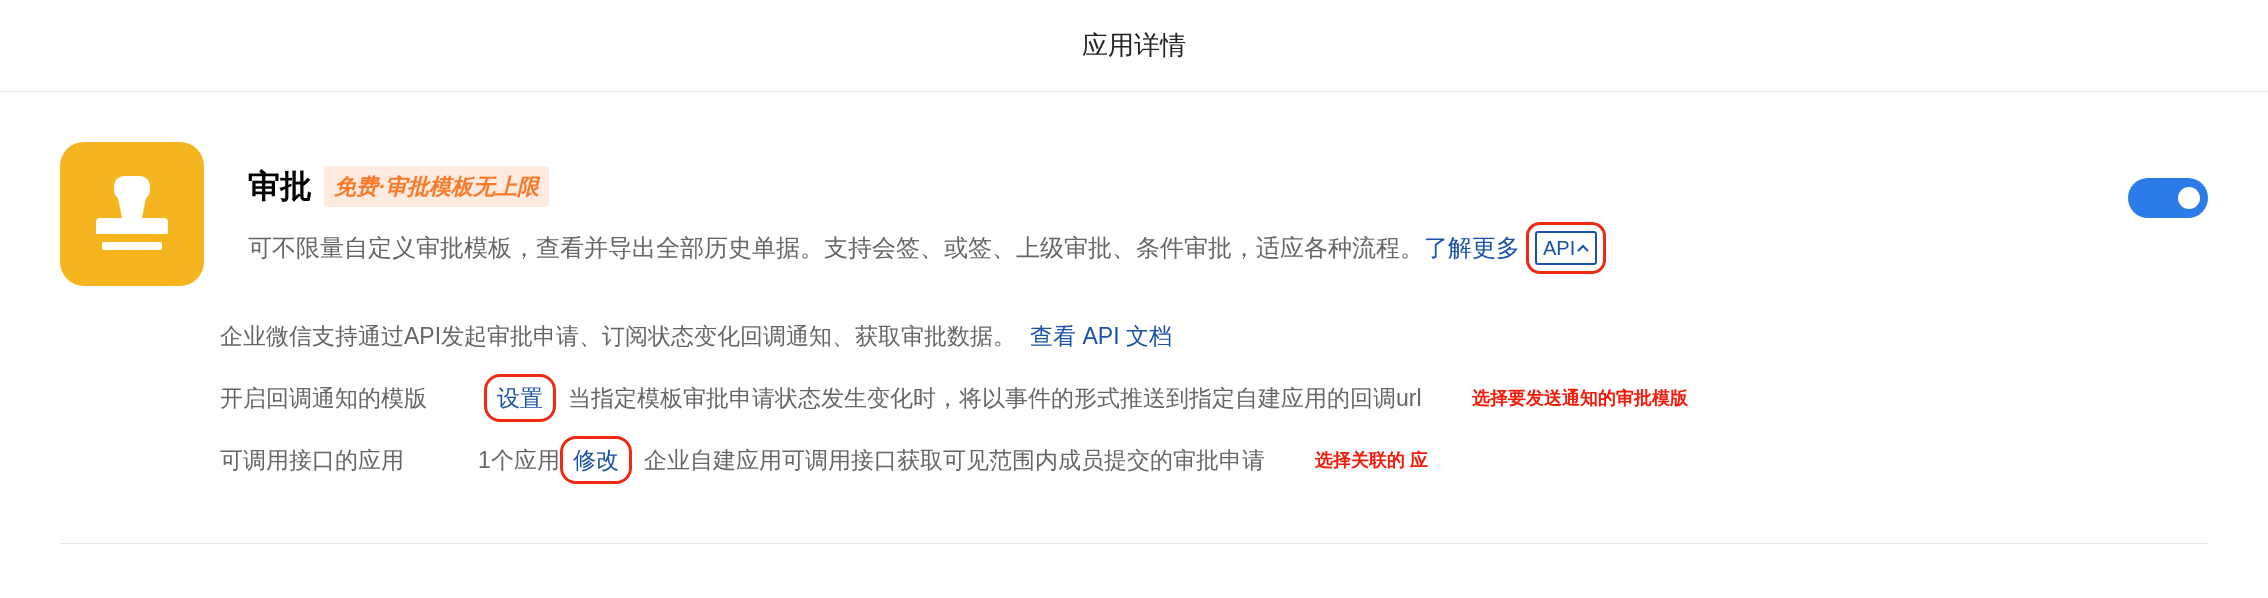  Describe the element at coordinates (1134, 45) in the screenshot. I see `page-title: 应用详情` at that location.